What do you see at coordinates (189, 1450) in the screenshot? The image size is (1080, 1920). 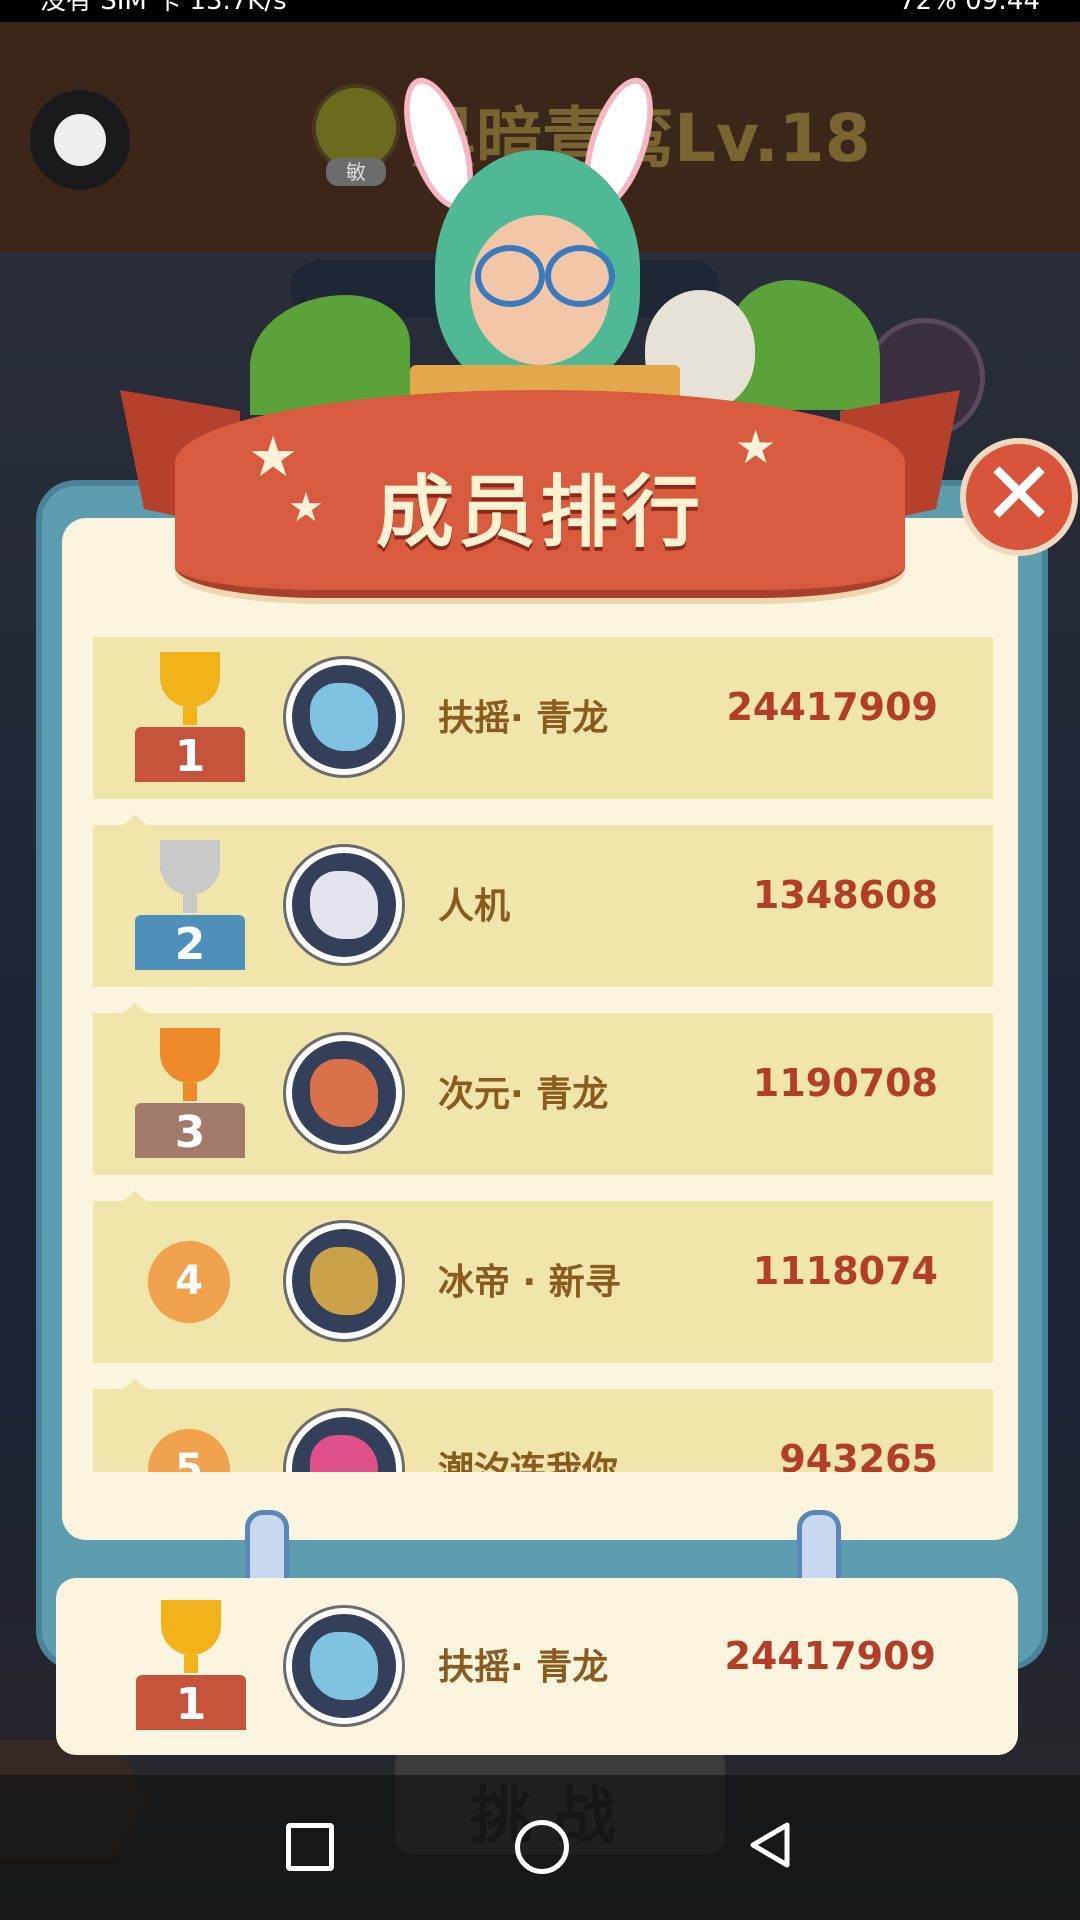 I see `rank-number: 5` at bounding box center [189, 1450].